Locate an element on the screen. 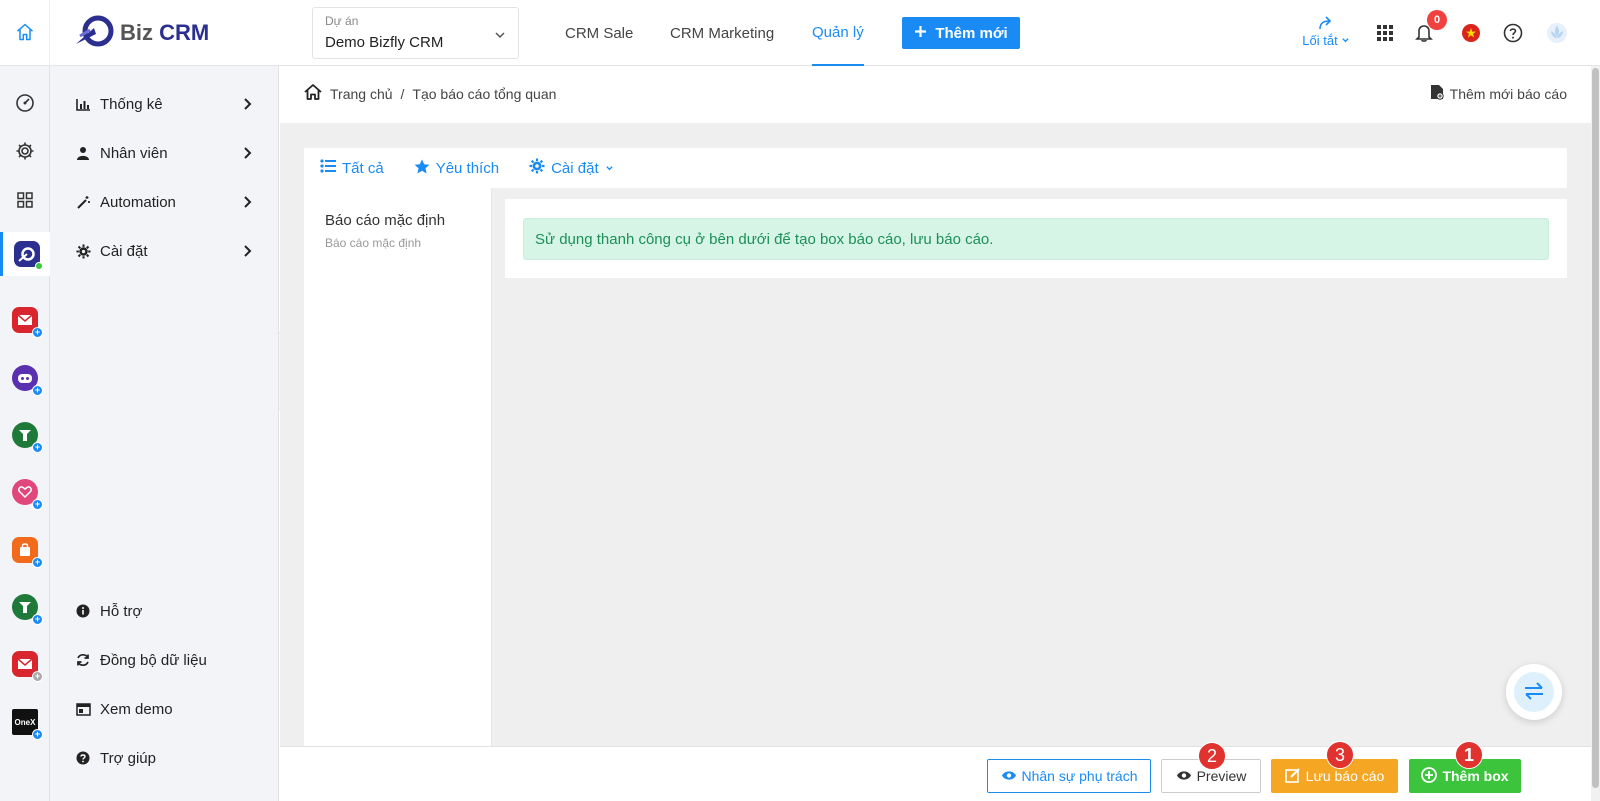 This screenshot has width=1600, height=801. nav-quan-ly: Quản lý is located at coordinates (838, 33).